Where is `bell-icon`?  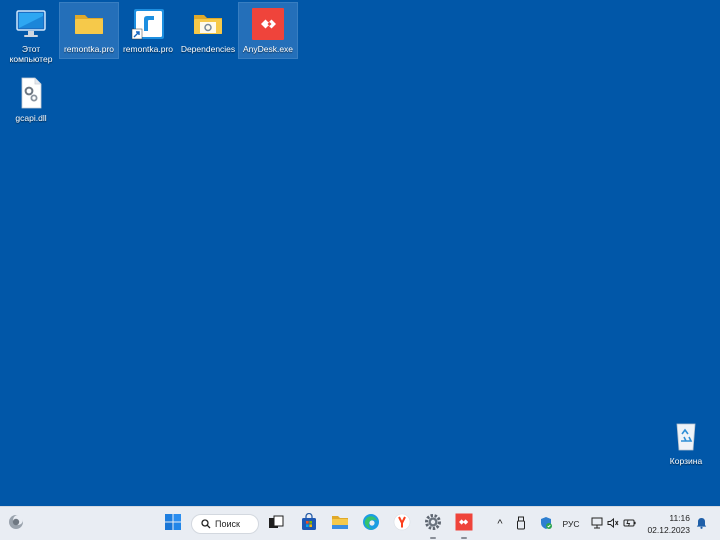 bell-icon is located at coordinates (701, 524).